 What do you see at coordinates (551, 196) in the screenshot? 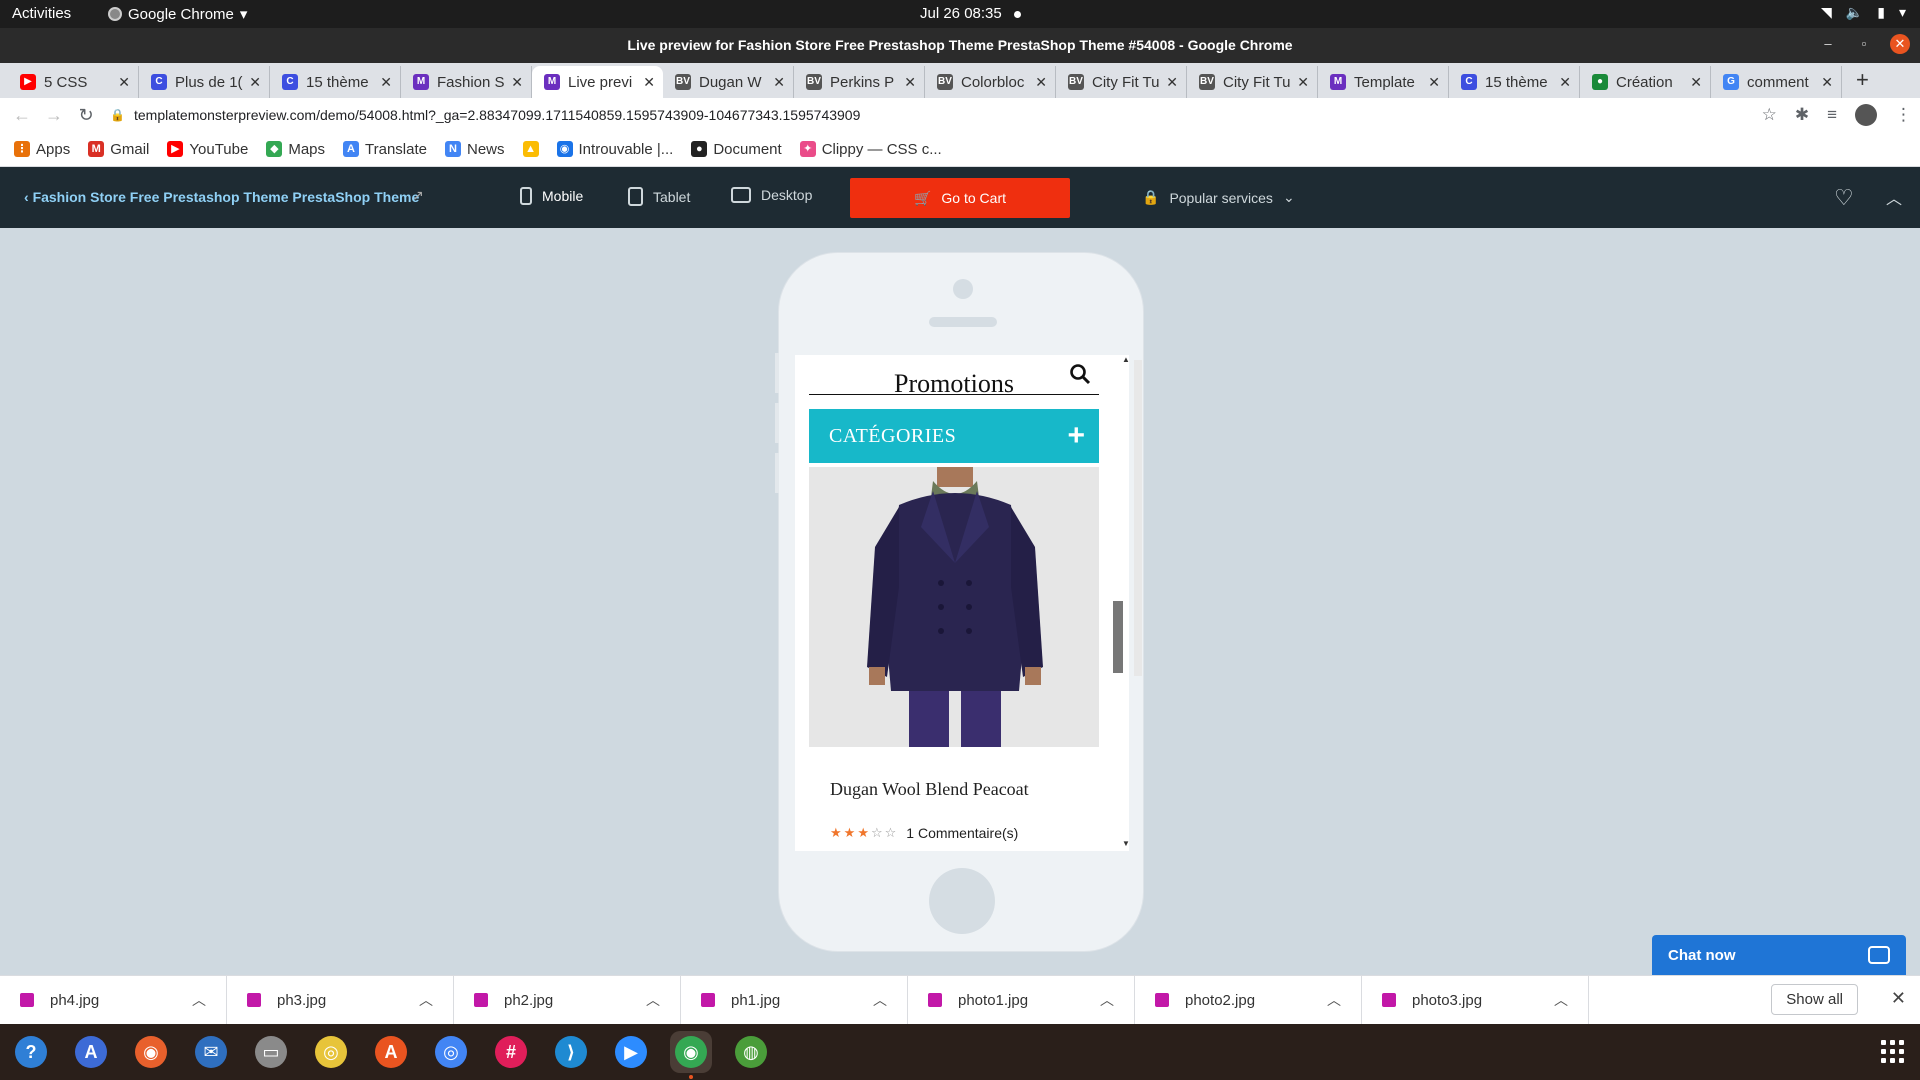
I see `mobile-view-button: Mobile` at bounding box center [551, 196].